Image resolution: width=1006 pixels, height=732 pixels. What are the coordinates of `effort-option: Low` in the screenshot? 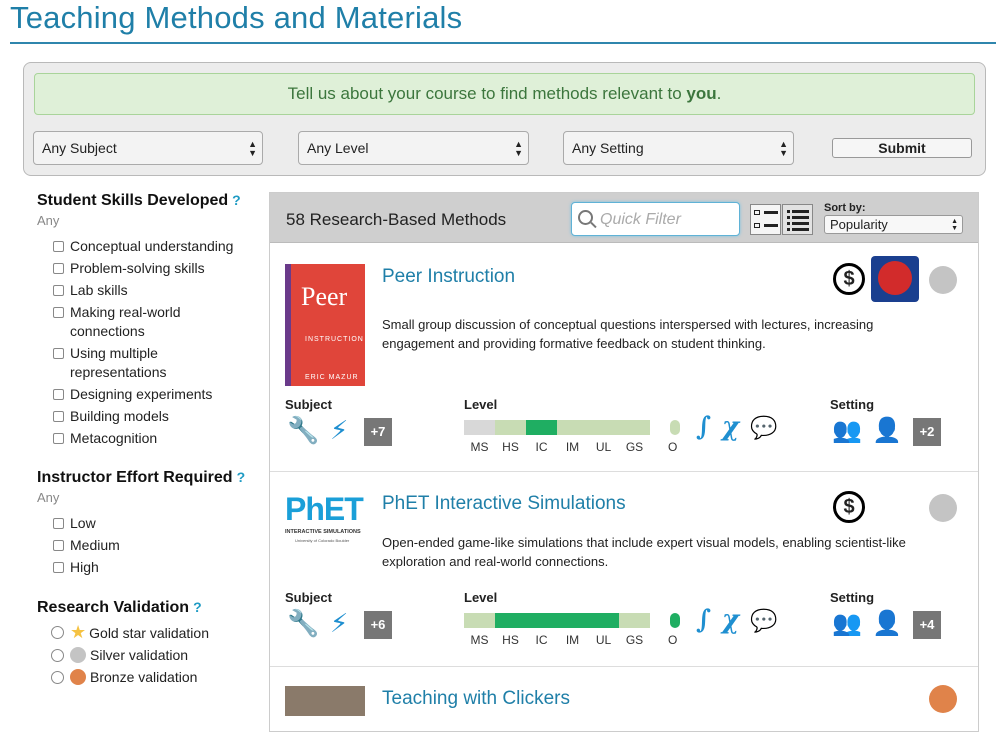 It's located at (149, 523).